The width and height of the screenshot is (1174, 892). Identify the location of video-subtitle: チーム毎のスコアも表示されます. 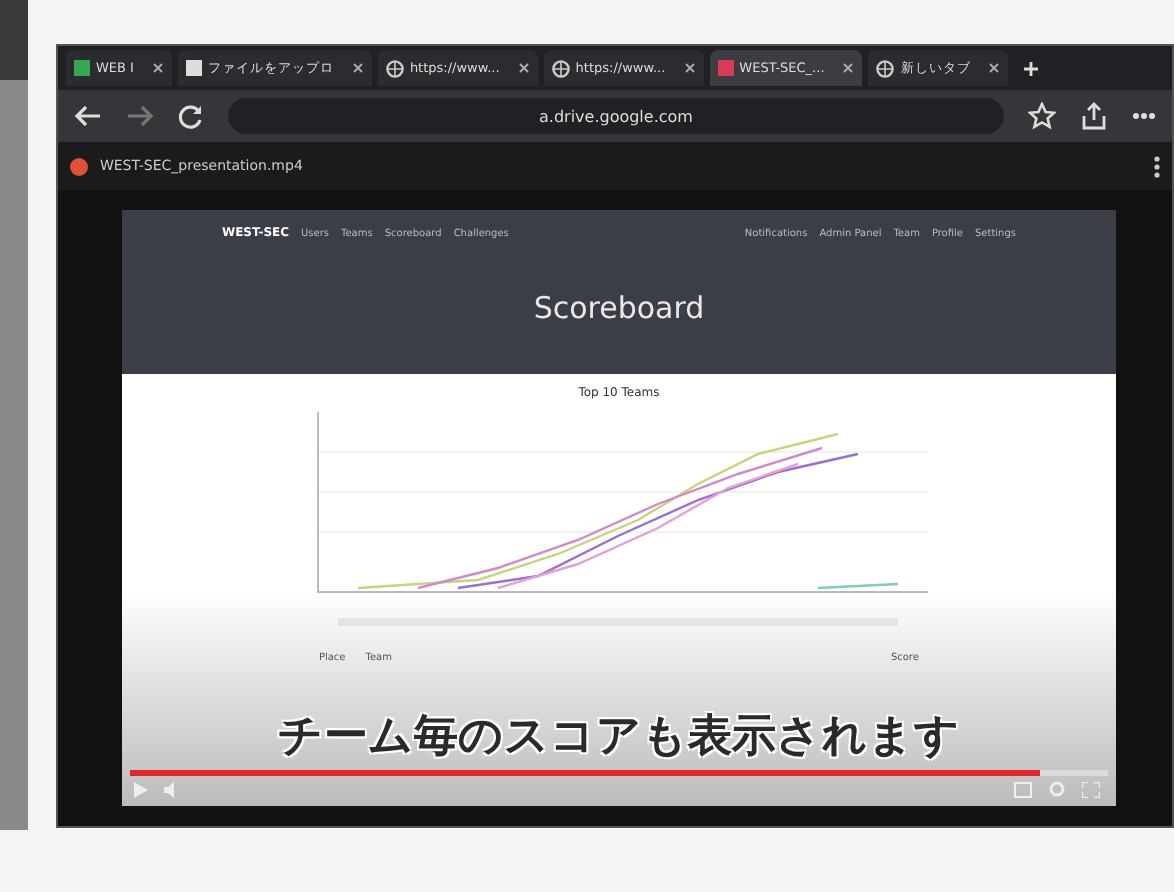
(618, 738).